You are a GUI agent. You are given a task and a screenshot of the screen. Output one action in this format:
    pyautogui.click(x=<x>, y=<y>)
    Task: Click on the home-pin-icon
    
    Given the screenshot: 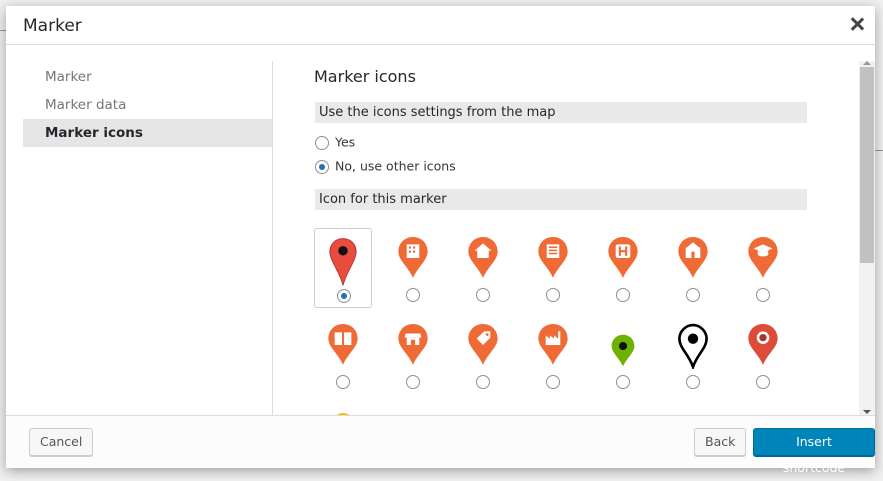 What is the action you would take?
    pyautogui.click(x=483, y=257)
    